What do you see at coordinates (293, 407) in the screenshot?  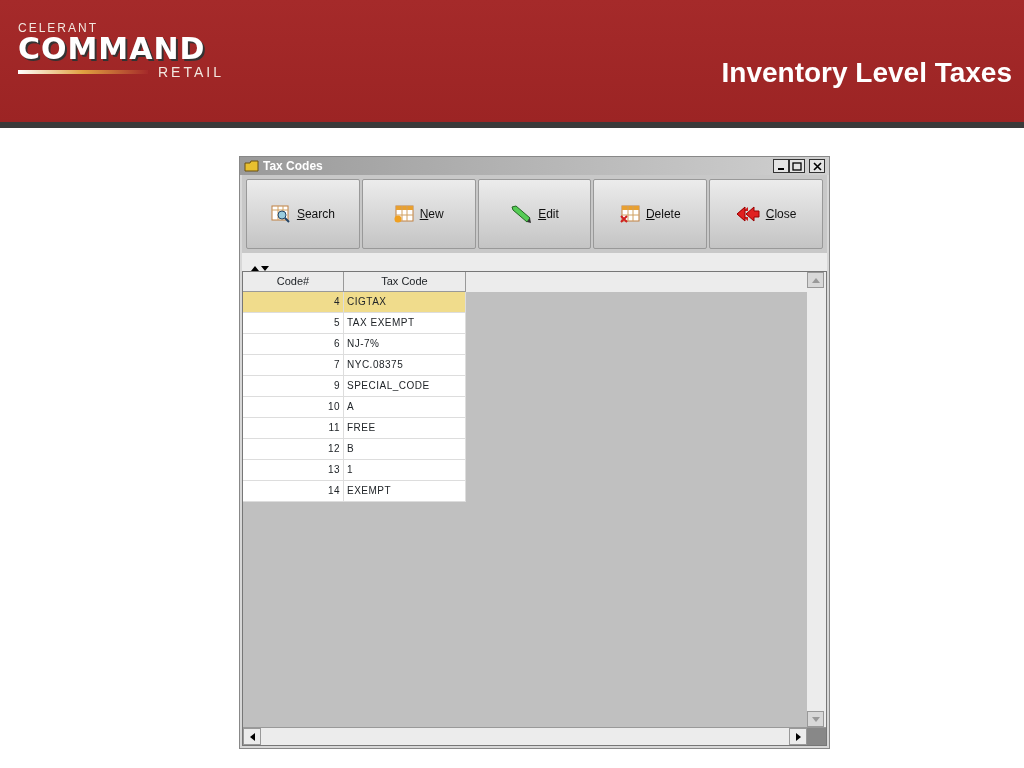 I see `table-cell: 10` at bounding box center [293, 407].